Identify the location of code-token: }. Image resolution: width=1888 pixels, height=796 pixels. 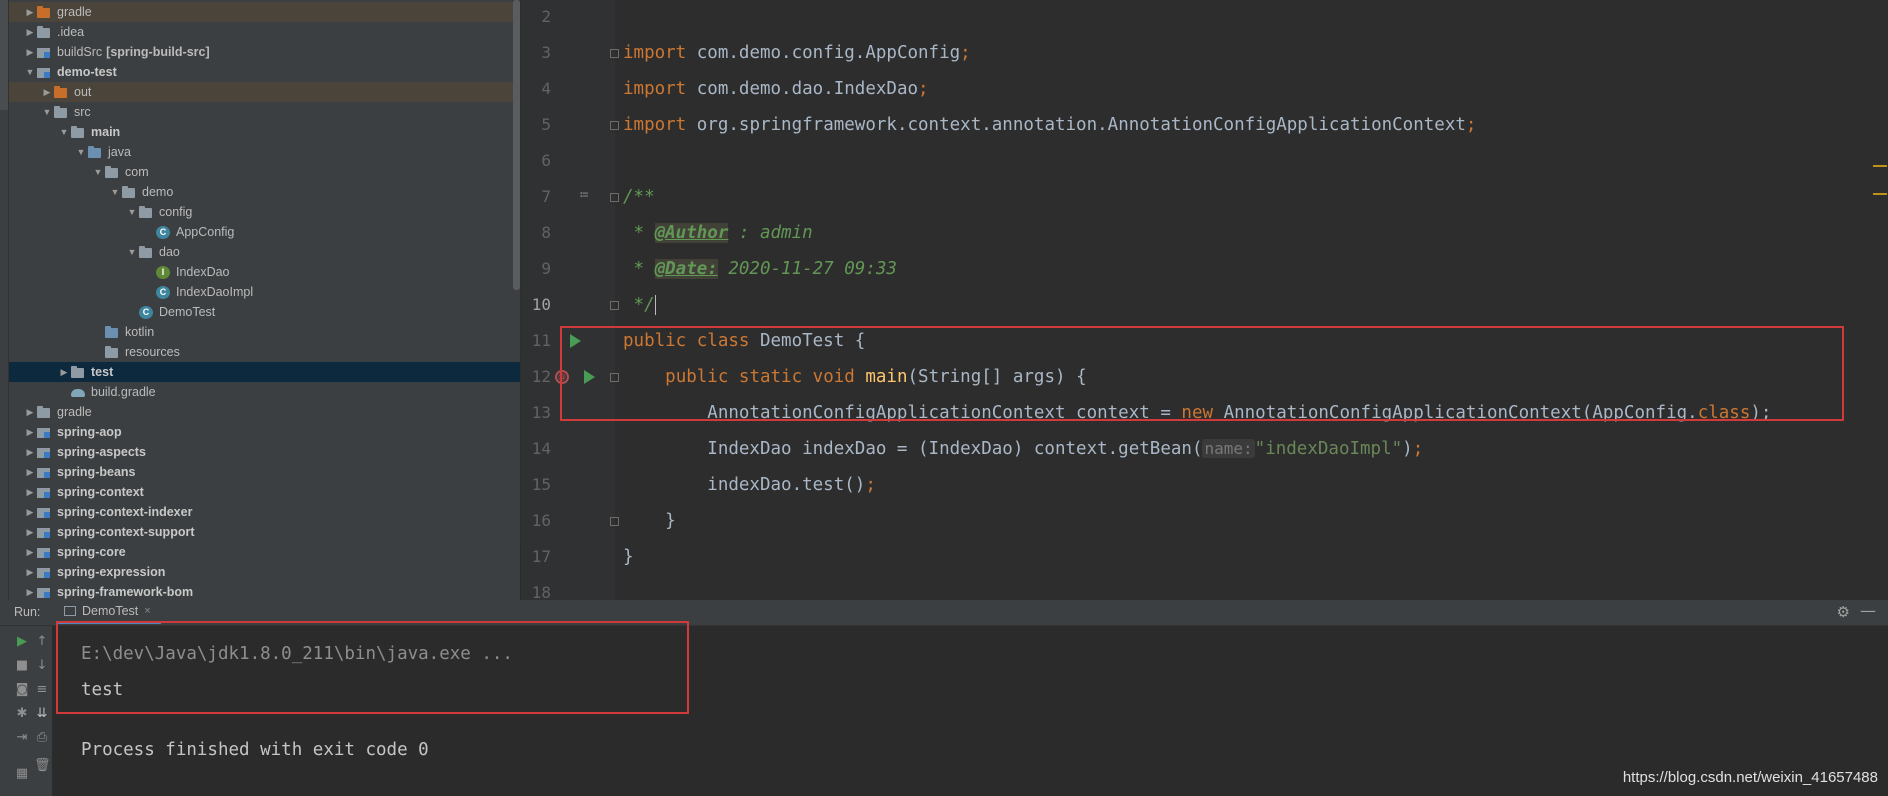
(628, 557).